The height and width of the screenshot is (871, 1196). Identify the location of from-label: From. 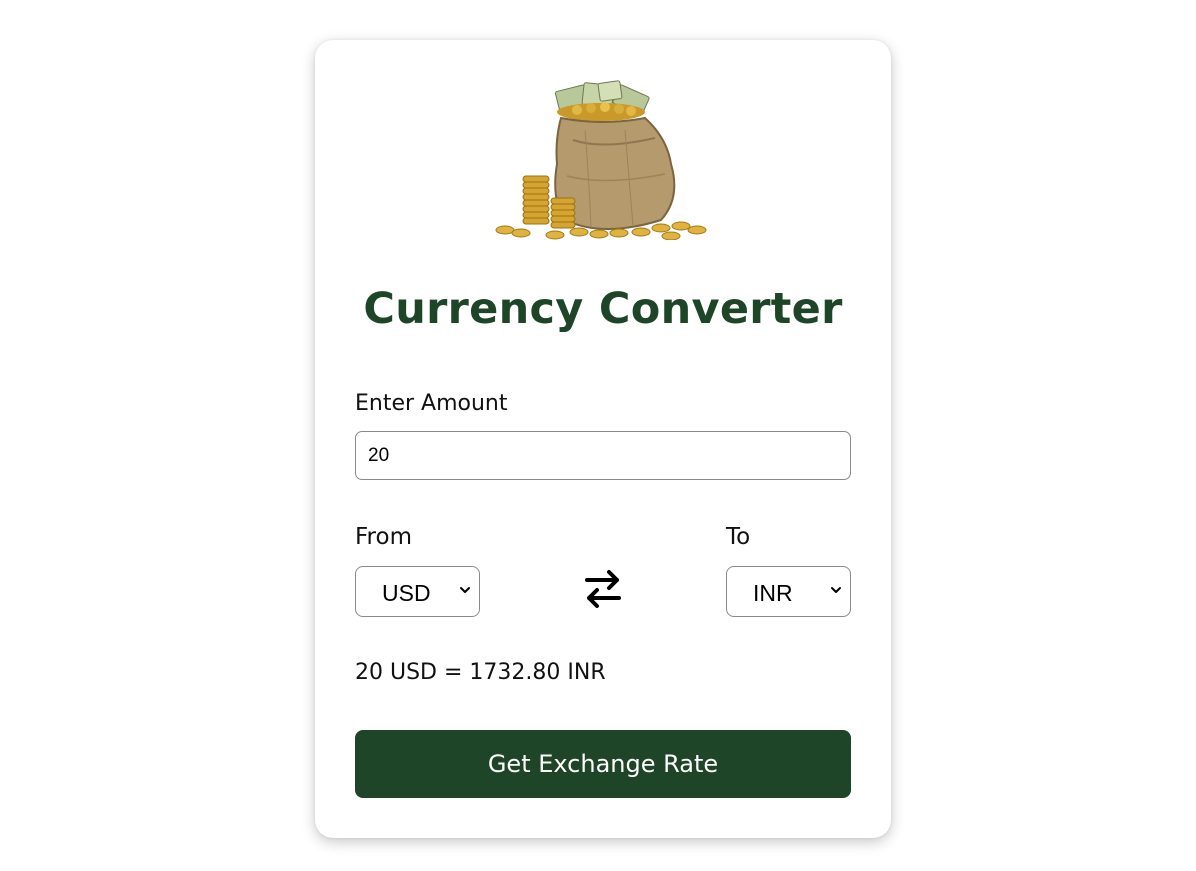
(383, 537).